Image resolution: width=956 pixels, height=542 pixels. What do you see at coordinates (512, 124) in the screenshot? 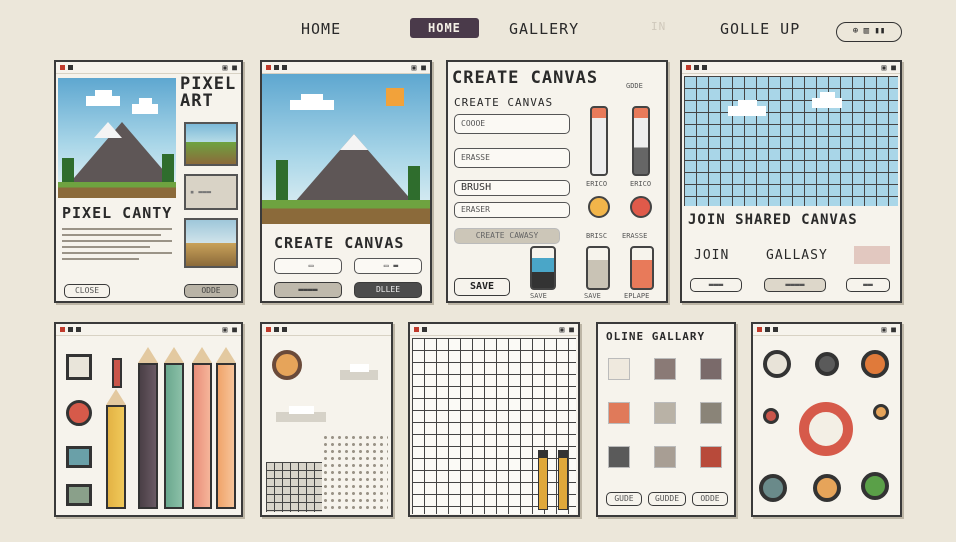
I see `color-field: COOOE` at bounding box center [512, 124].